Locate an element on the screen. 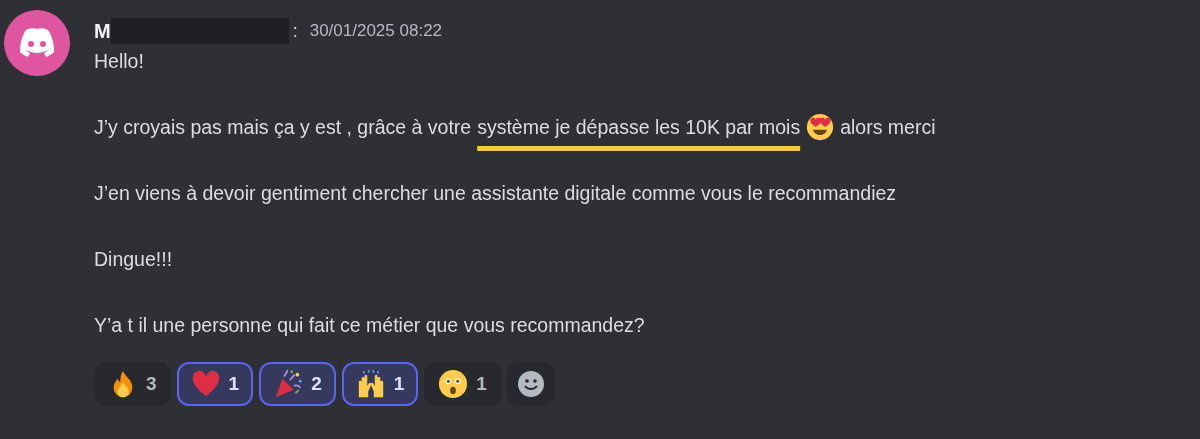 The height and width of the screenshot is (439, 1200). add-reaction-button is located at coordinates (530, 384).